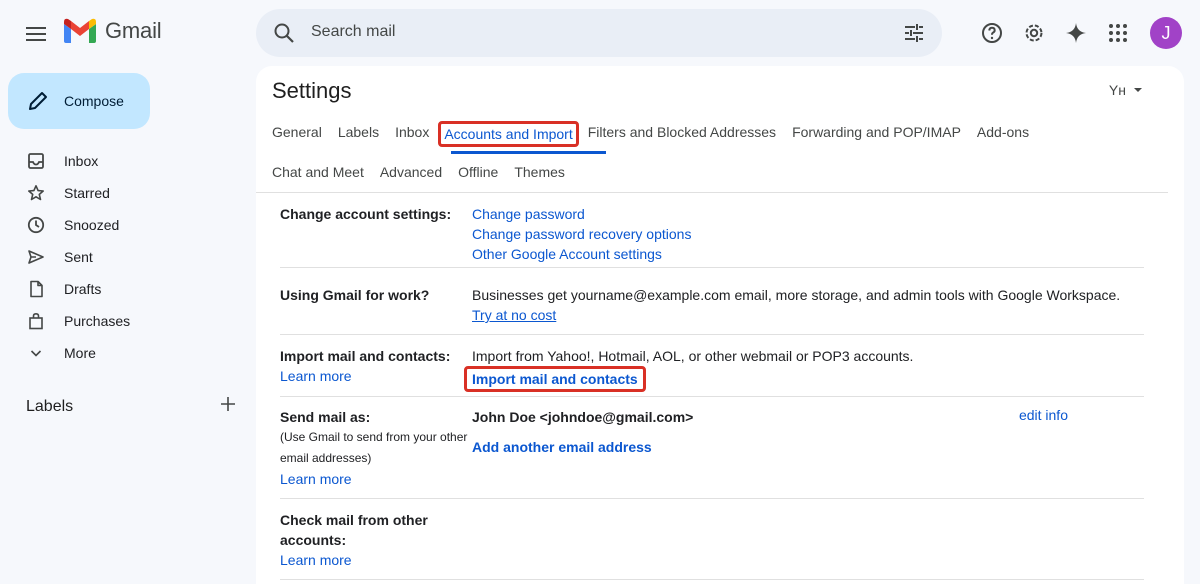 This screenshot has height=584, width=1200. What do you see at coordinates (312, 90) in the screenshot?
I see `page-title: Settings` at bounding box center [312, 90].